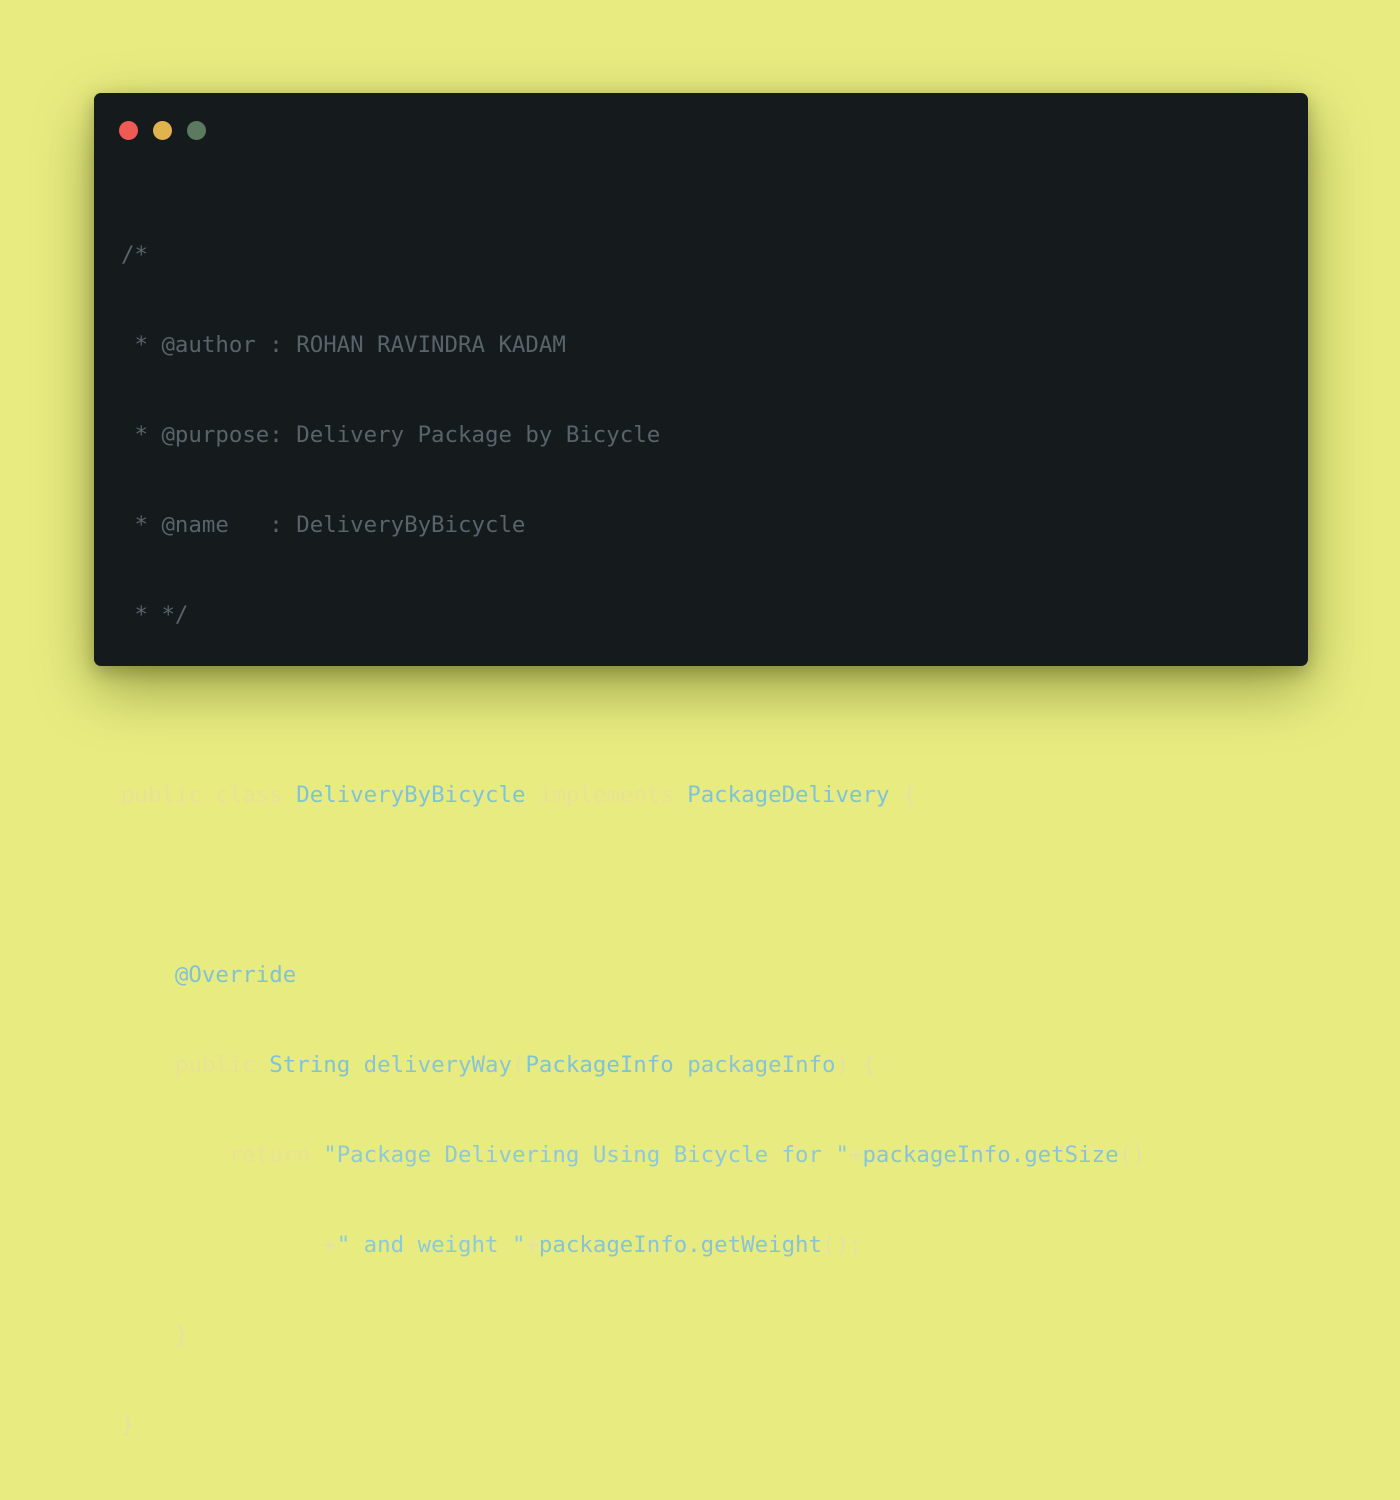 The width and height of the screenshot is (1400, 1500). Describe the element at coordinates (788, 795) in the screenshot. I see `interface-name: PackageDelivery` at that location.